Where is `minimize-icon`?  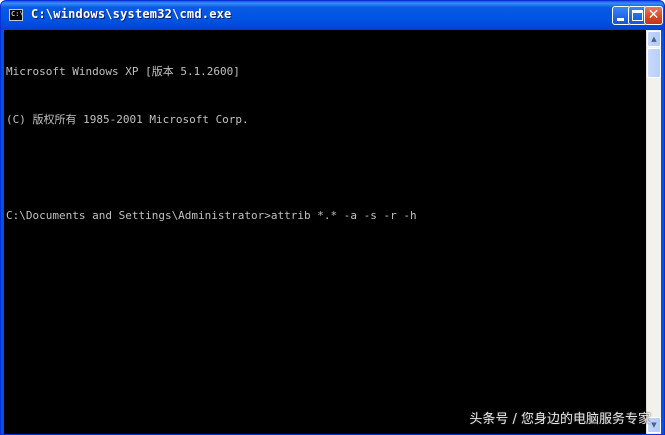 minimize-icon is located at coordinates (620, 19).